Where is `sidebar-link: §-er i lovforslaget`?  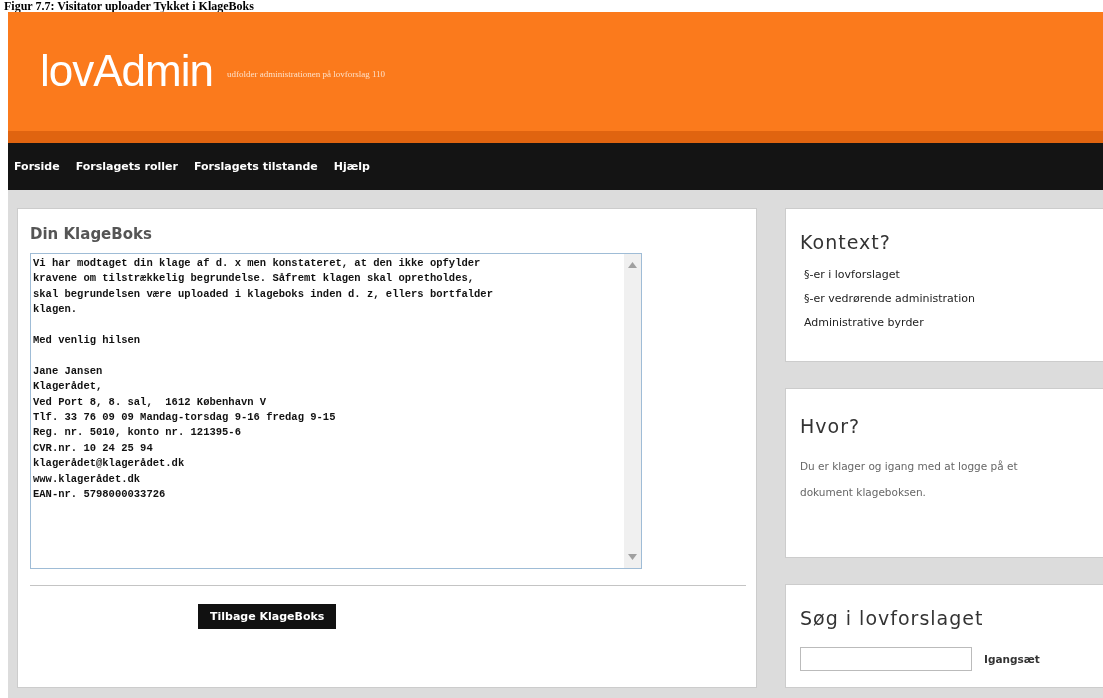
sidebar-link: §-er i lovforslaget is located at coordinates (852, 274).